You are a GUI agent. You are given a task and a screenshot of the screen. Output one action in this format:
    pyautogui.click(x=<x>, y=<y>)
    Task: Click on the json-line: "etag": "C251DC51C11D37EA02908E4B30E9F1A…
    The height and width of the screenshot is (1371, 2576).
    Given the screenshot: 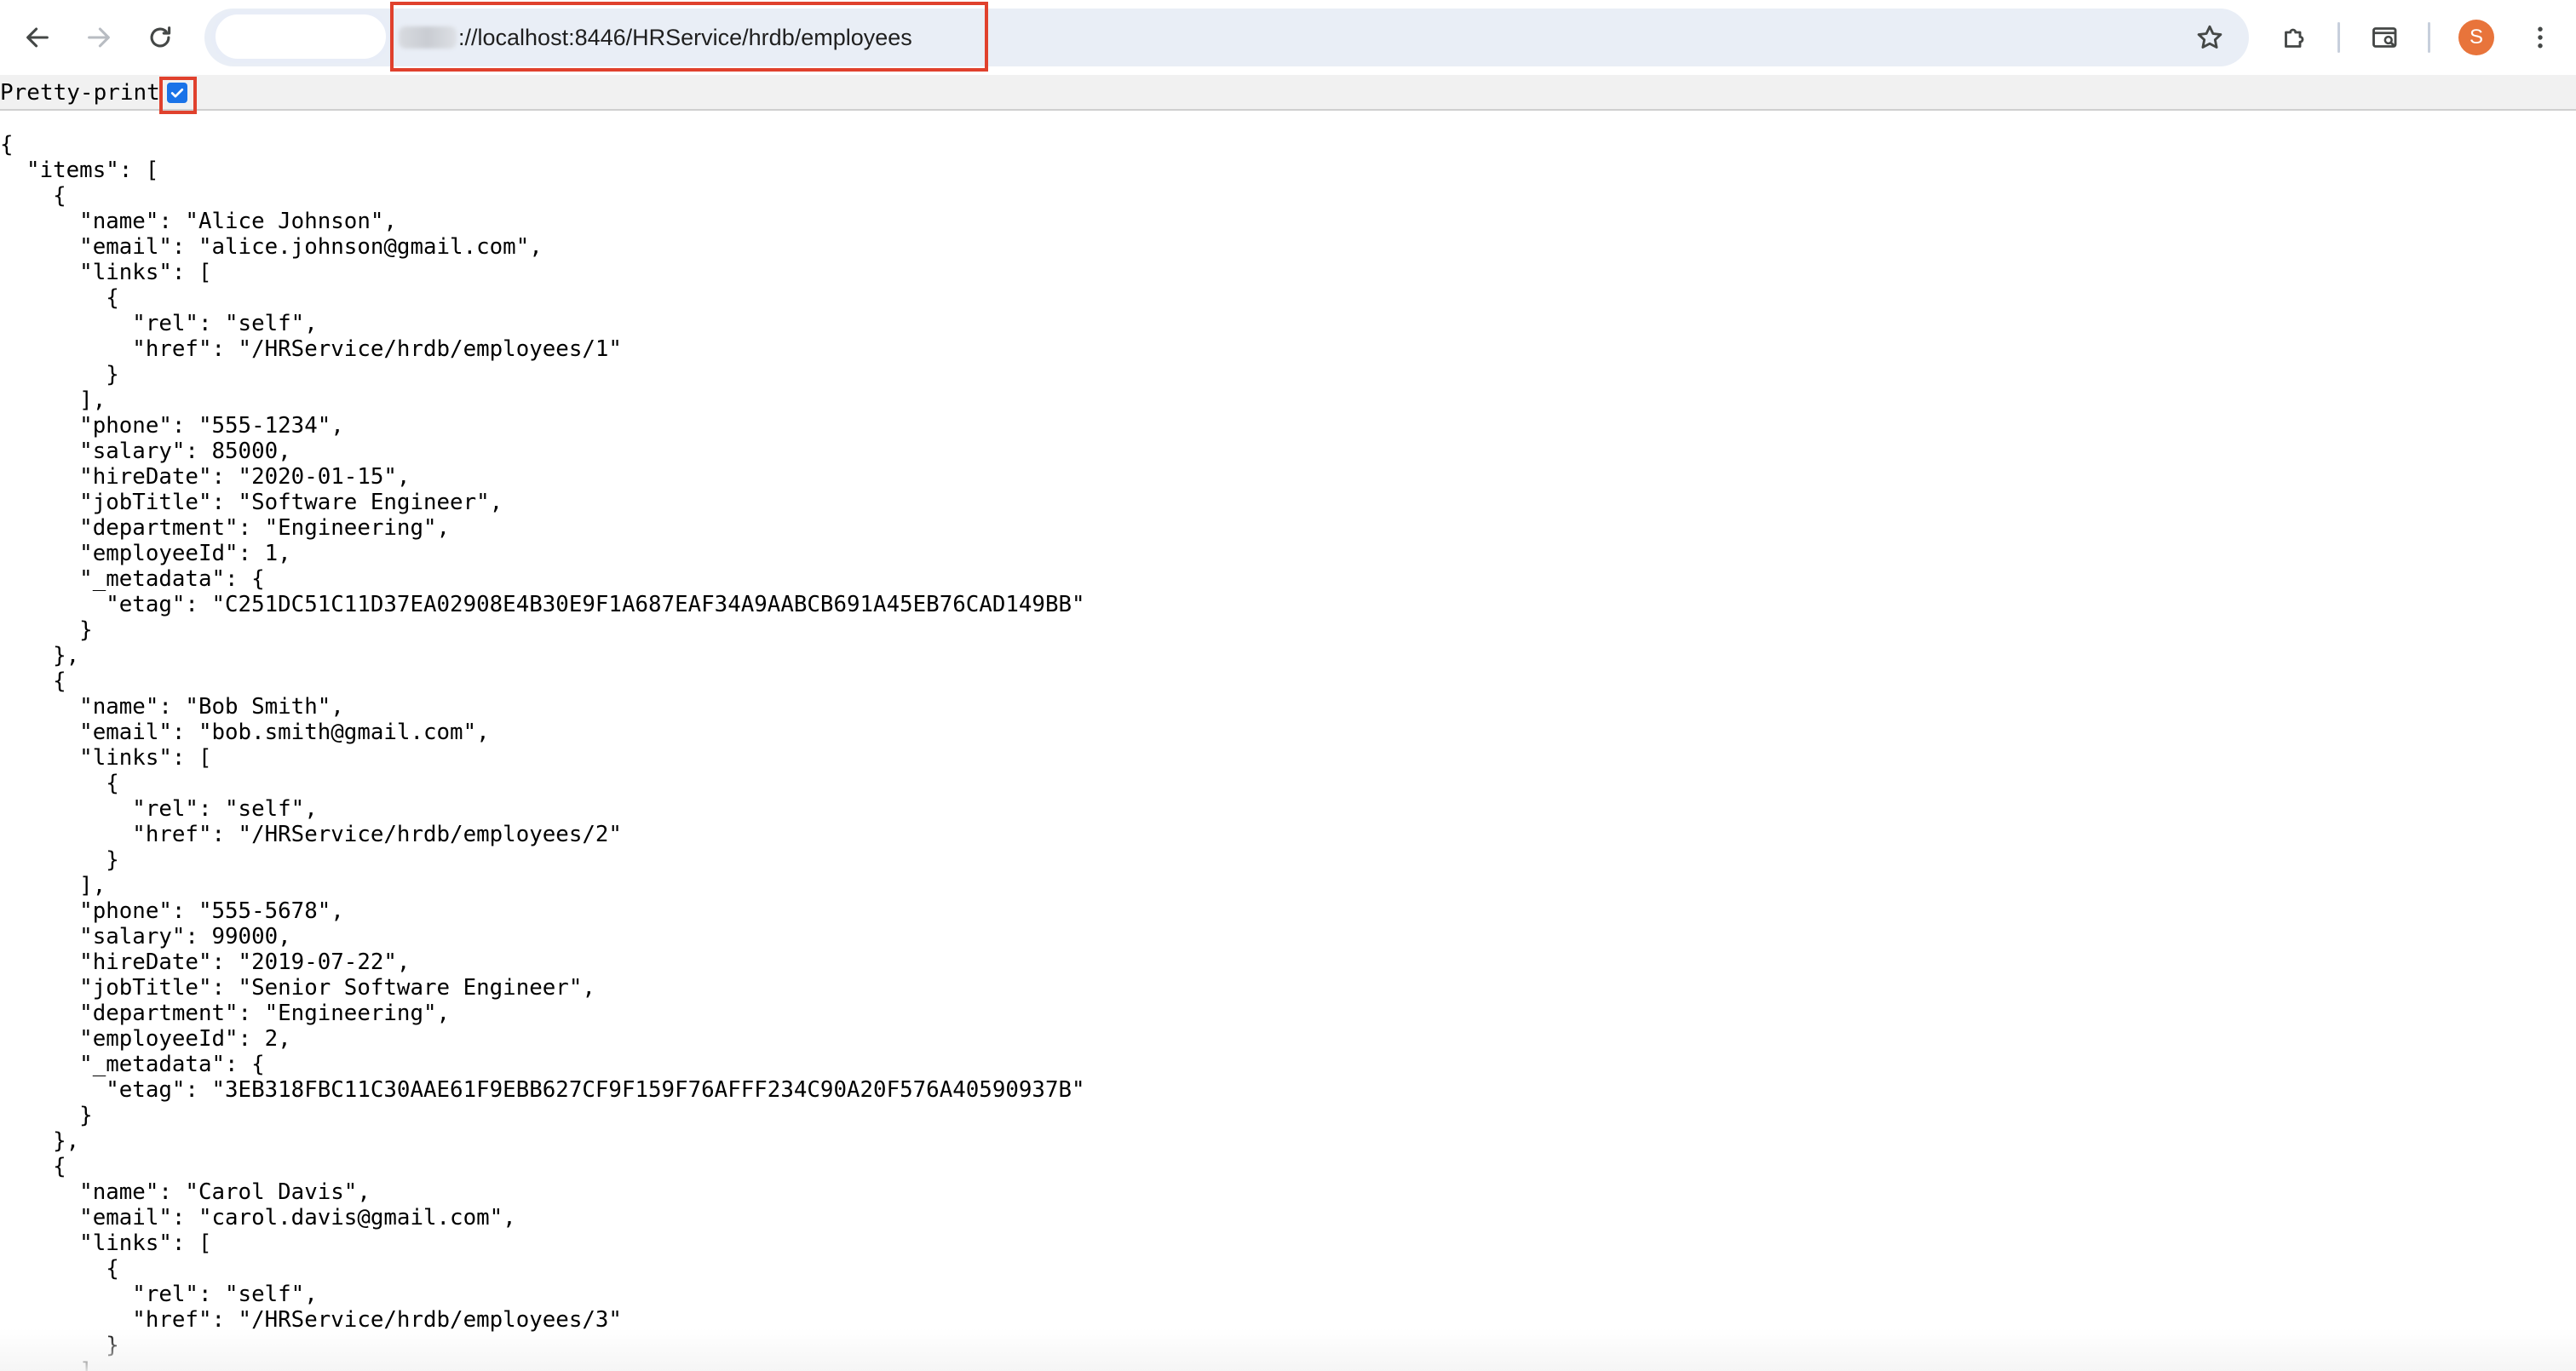 What is the action you would take?
    pyautogui.click(x=543, y=604)
    